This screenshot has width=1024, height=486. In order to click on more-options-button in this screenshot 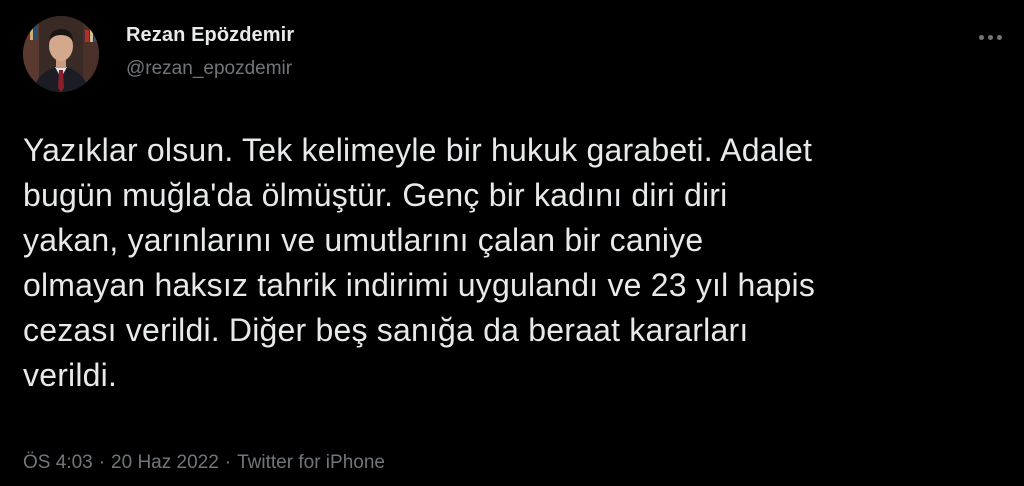, I will do `click(990, 37)`.